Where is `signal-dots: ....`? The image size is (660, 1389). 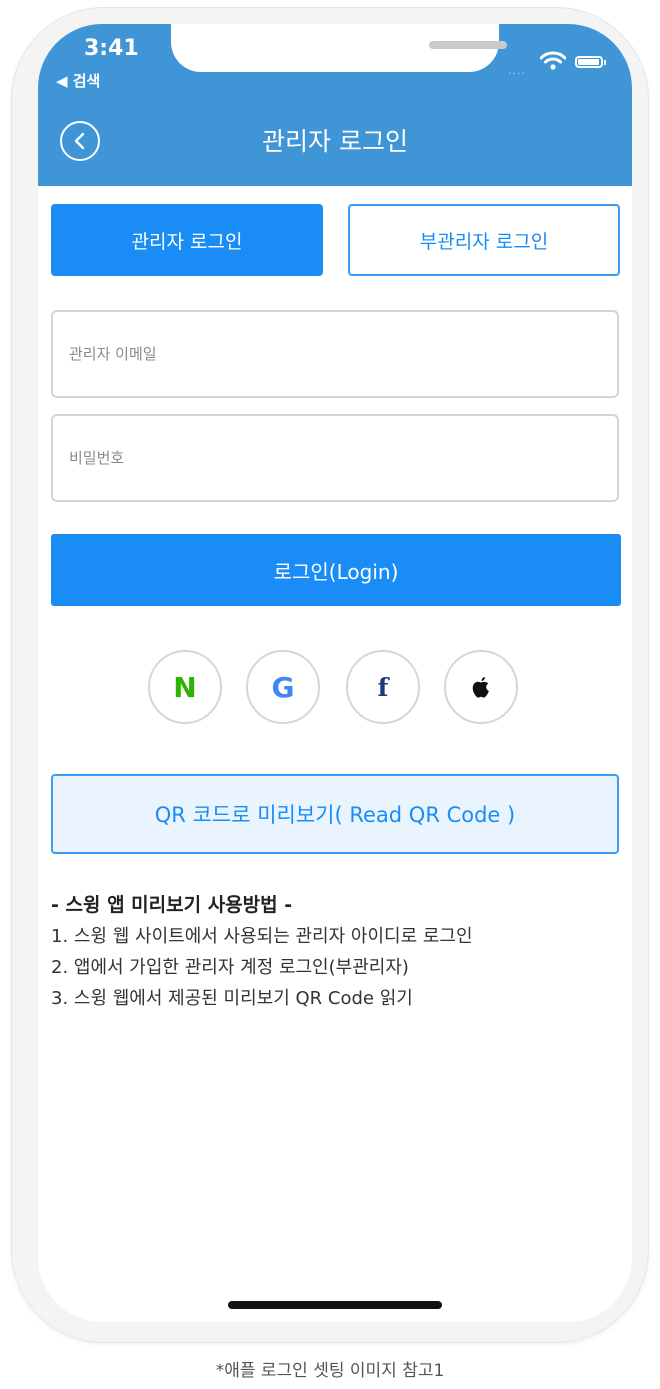
signal-dots: .... is located at coordinates (517, 70).